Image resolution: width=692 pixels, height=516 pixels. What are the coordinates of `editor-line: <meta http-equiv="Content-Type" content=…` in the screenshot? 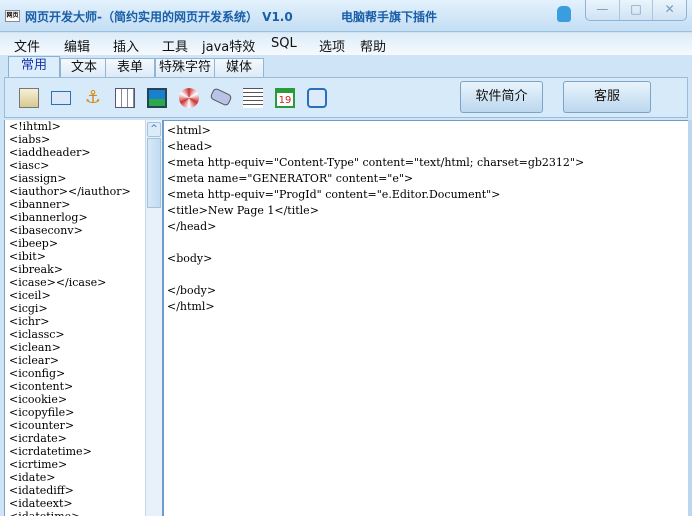 It's located at (376, 162).